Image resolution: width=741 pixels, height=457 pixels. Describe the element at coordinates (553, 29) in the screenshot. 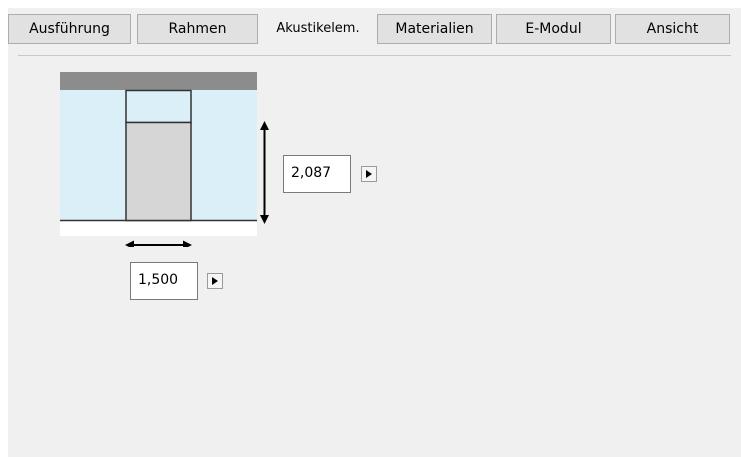

I see `tab-e-modul: E-Modul` at that location.